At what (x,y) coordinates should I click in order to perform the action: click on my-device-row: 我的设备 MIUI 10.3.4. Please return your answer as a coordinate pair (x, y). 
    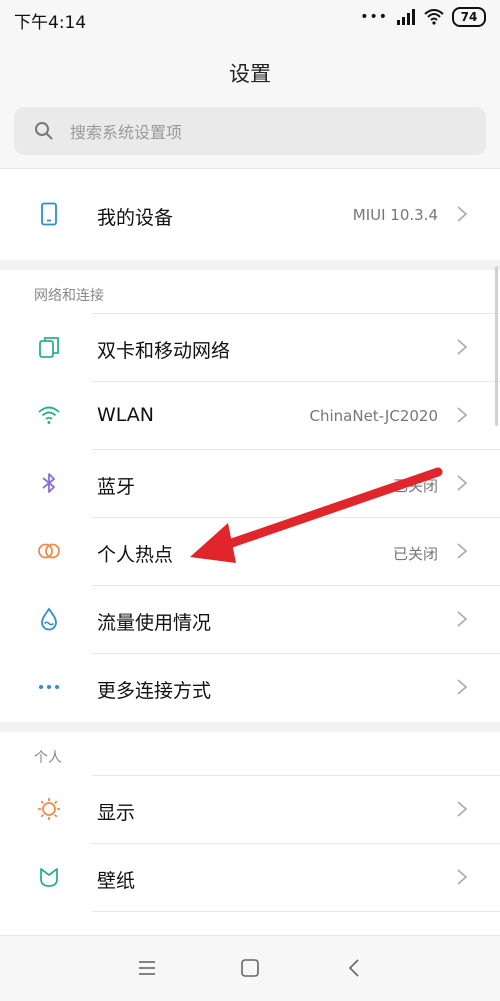
    Looking at the image, I should click on (250, 215).